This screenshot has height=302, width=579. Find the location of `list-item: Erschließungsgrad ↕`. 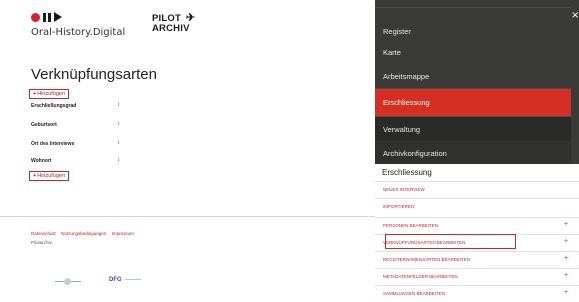

list-item: Erschließungsgrad ↕ is located at coordinates (86, 105).